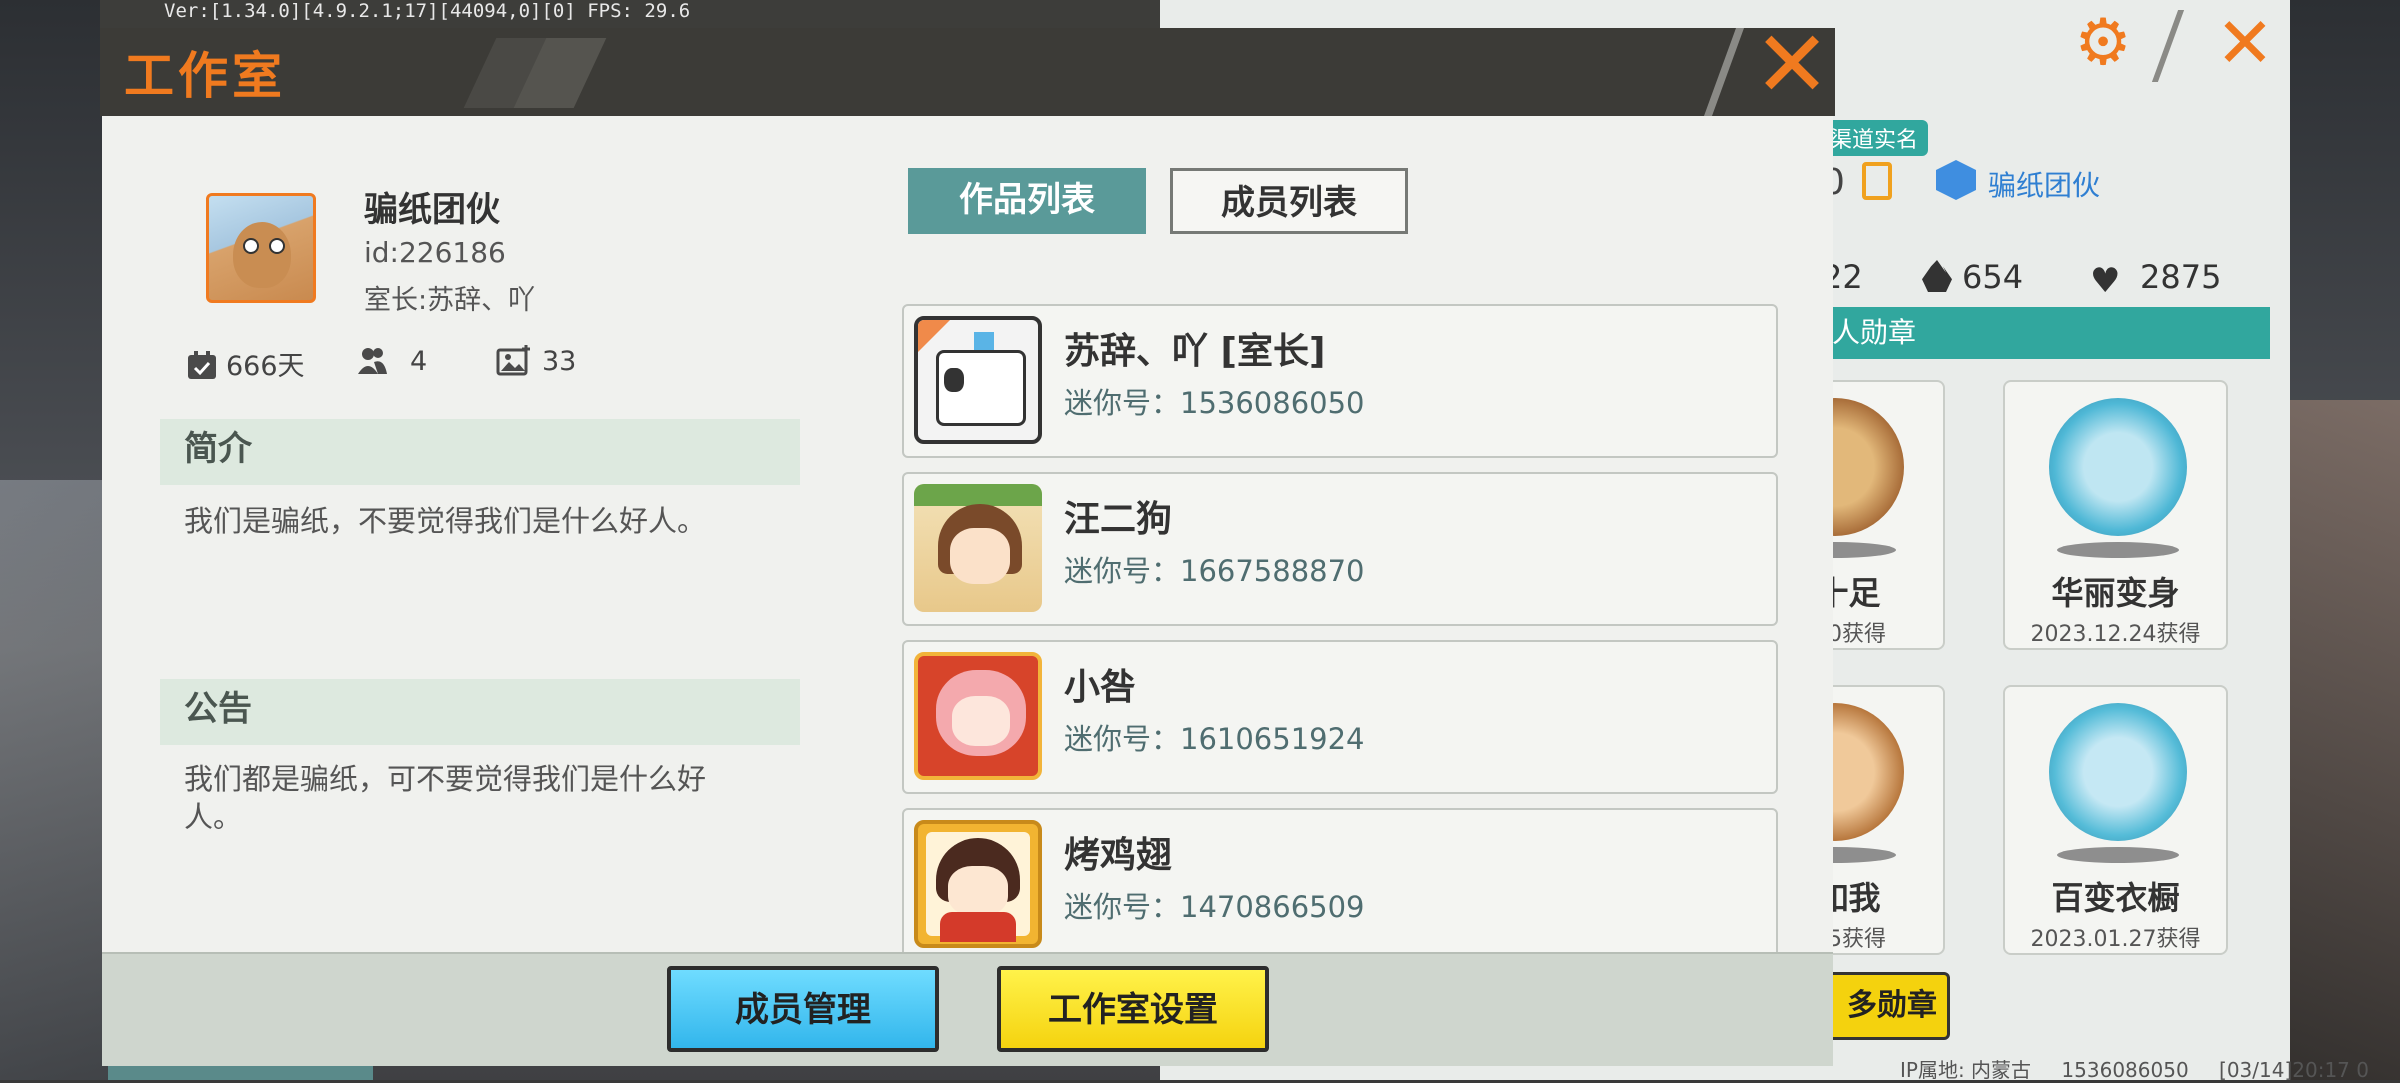  Describe the element at coordinates (1195, 351) in the screenshot. I see `member-name: 苏辞、吖 [室长]` at that location.